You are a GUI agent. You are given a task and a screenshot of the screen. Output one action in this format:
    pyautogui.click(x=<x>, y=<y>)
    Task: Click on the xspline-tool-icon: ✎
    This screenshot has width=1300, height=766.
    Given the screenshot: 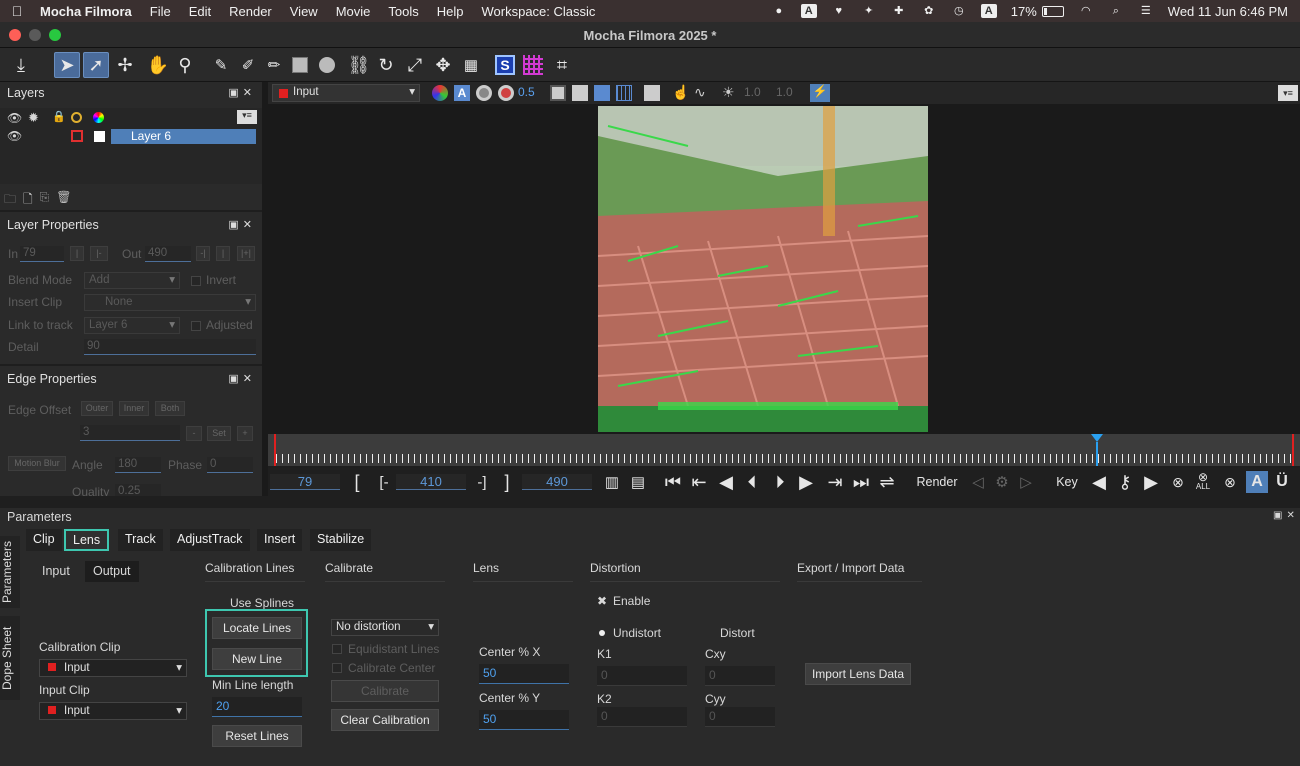 What is the action you would take?
    pyautogui.click(x=221, y=65)
    